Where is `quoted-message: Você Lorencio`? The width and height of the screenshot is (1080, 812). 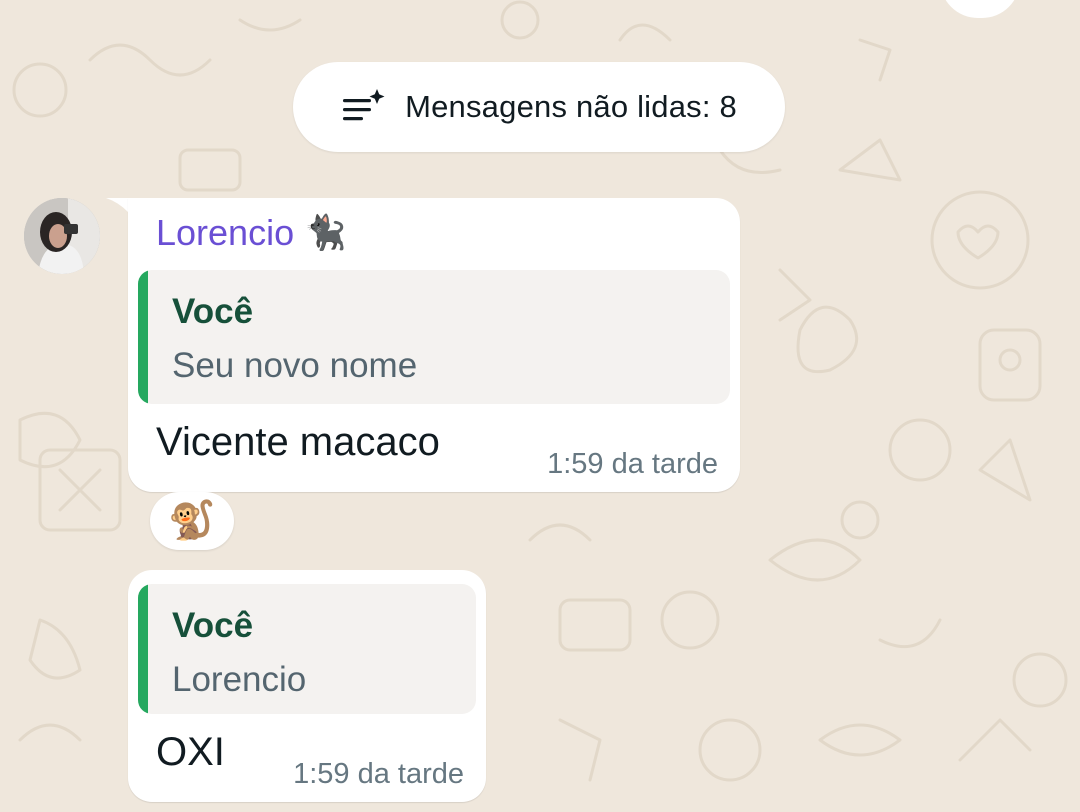 quoted-message: Você Lorencio is located at coordinates (307, 649).